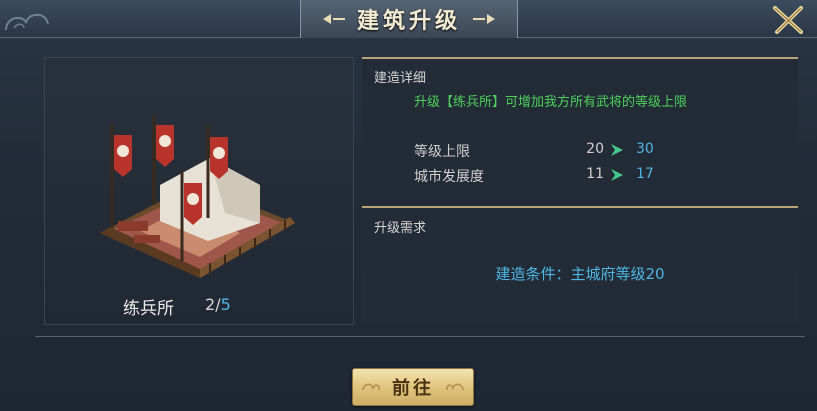 Image resolution: width=817 pixels, height=411 pixels. Describe the element at coordinates (645, 149) in the screenshot. I see `stat-next-value: 30` at that location.